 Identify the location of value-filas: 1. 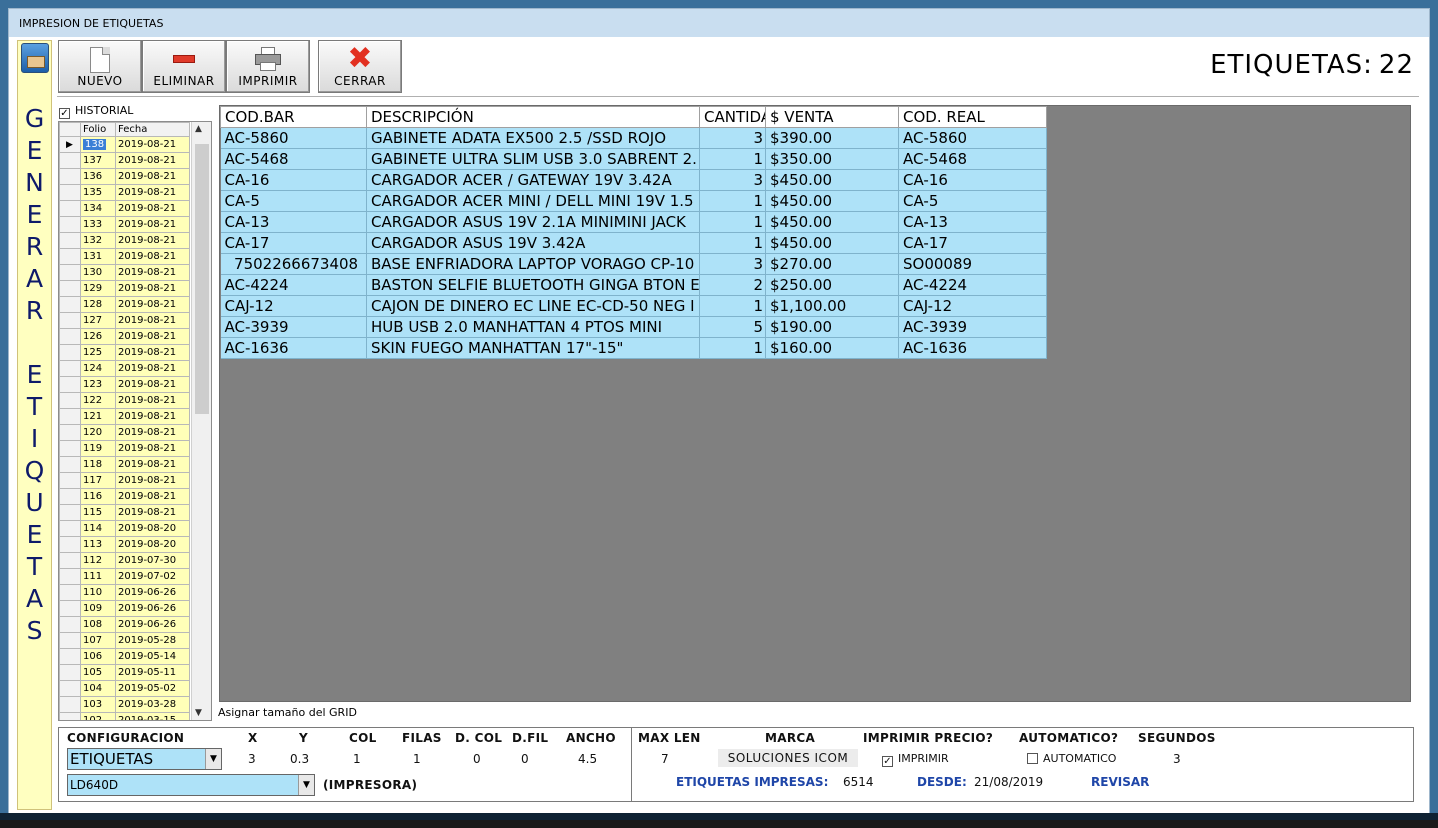
(417, 759).